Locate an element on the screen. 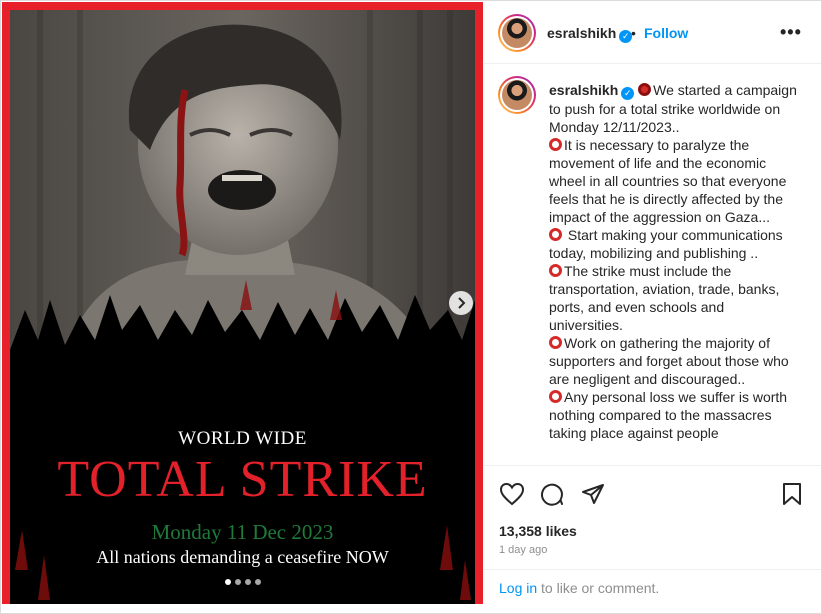 The height and width of the screenshot is (614, 822). poster-heading-small: WORLD WIDE is located at coordinates (242, 438).